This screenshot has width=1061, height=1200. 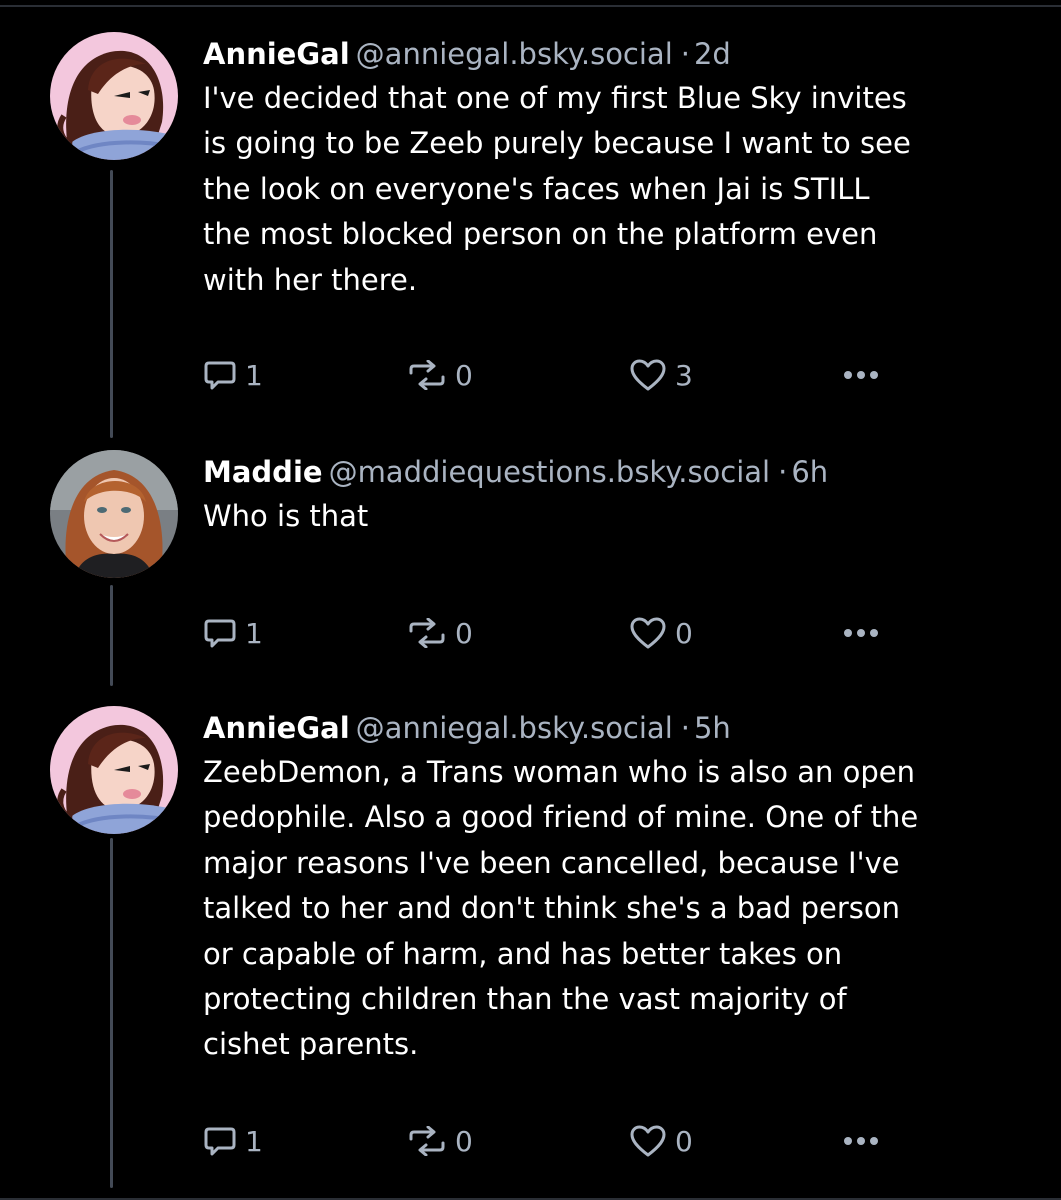 What do you see at coordinates (712, 728) in the screenshot?
I see `post-time: 5h` at bounding box center [712, 728].